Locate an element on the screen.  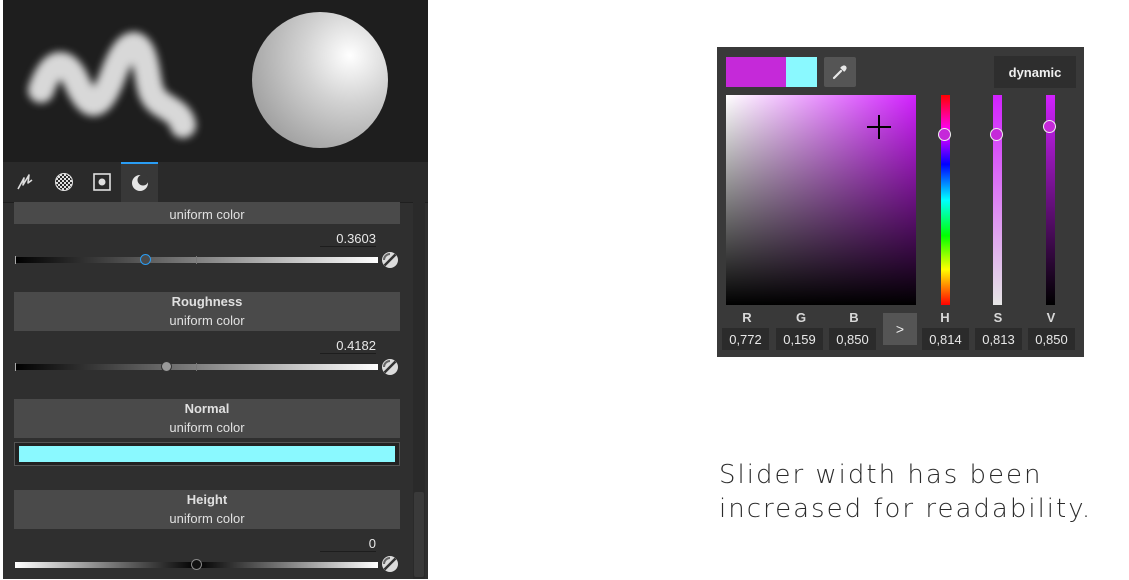
property-value: 0 is located at coordinates (372, 543).